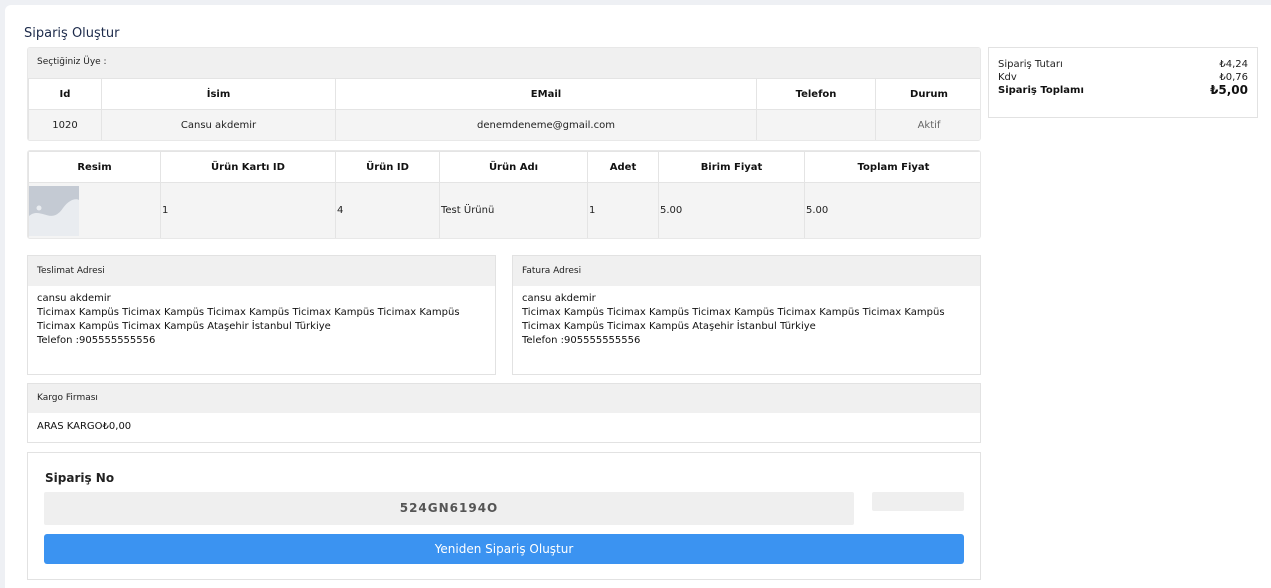 This screenshot has height=588, width=1271. What do you see at coordinates (504, 398) in the screenshot?
I see `cargo-header: Kargo Firması` at bounding box center [504, 398].